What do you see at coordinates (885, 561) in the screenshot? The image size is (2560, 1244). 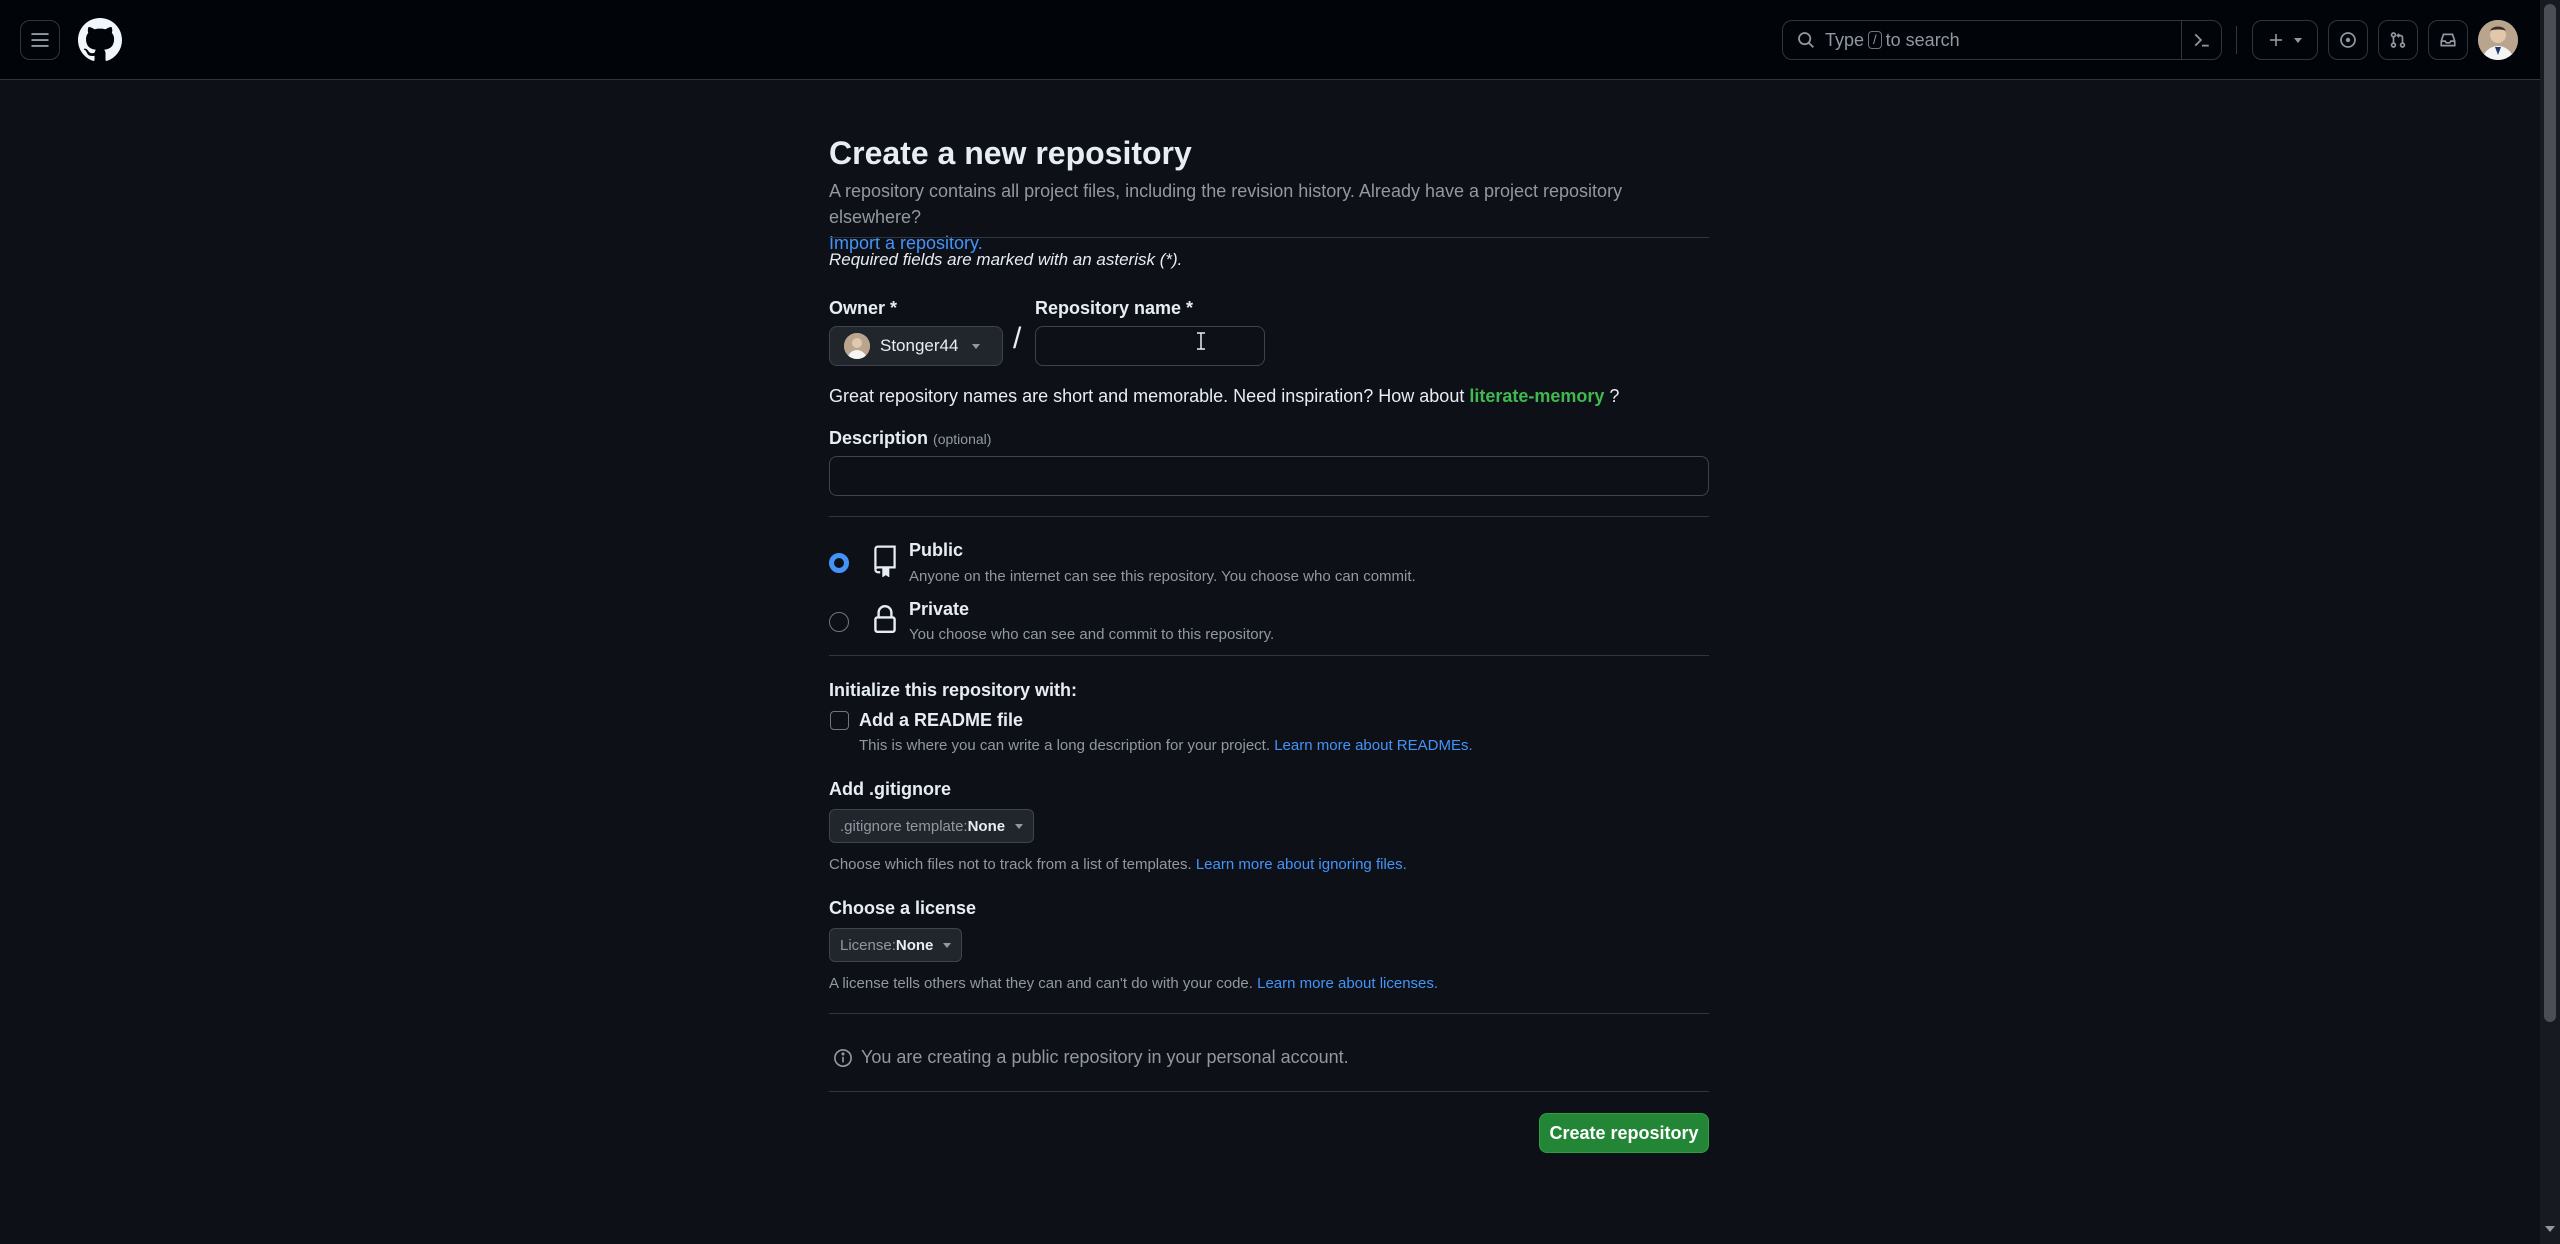 I see `repo-icon` at bounding box center [885, 561].